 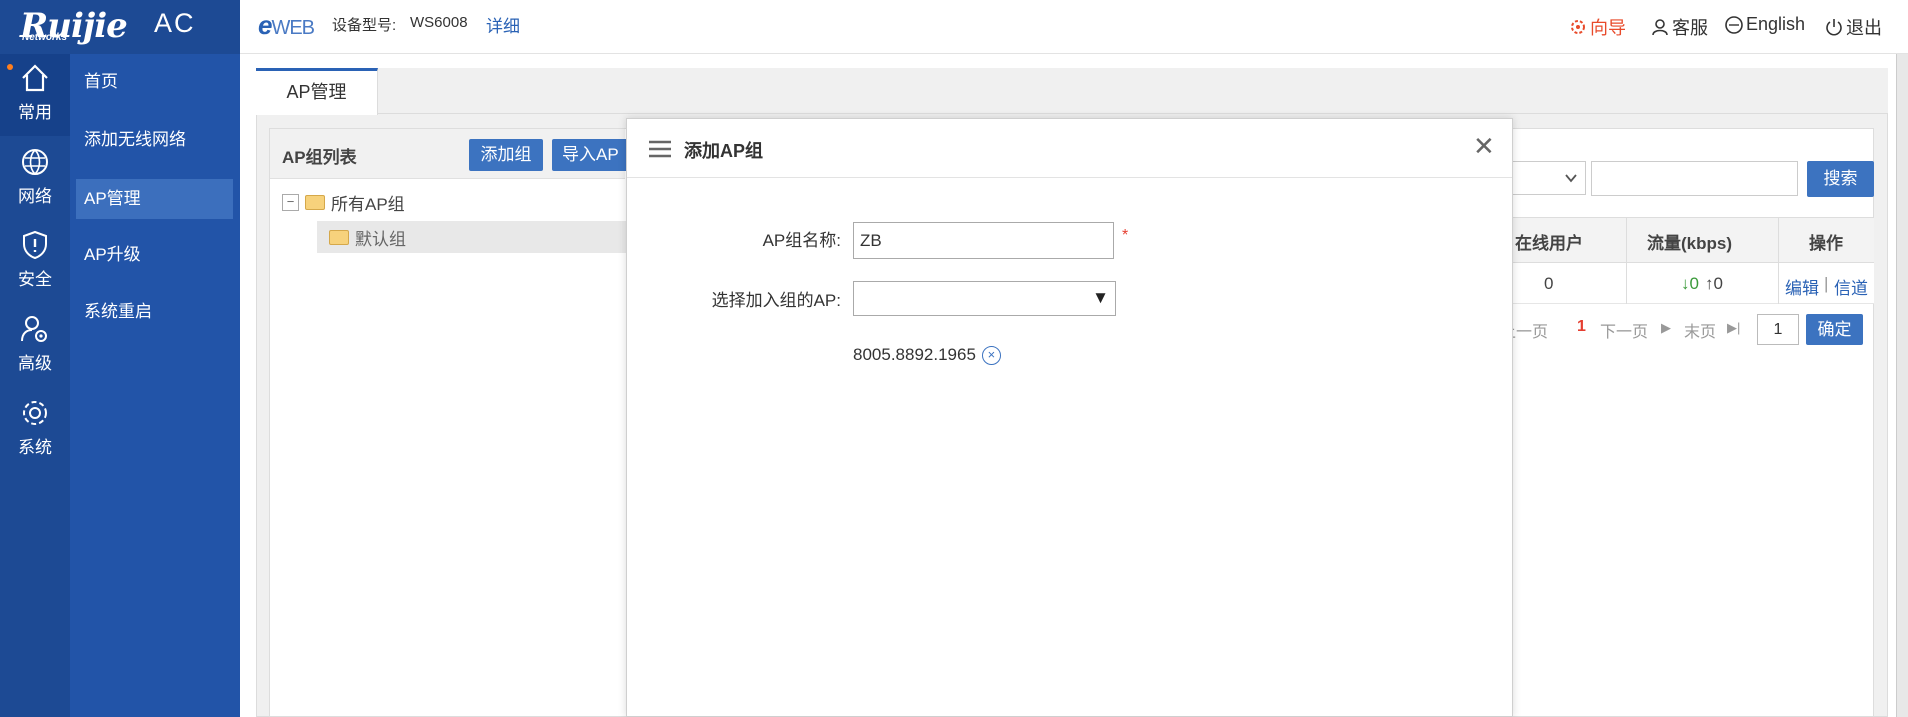 What do you see at coordinates (35, 279) in the screenshot?
I see `rail-label: 安全` at bounding box center [35, 279].